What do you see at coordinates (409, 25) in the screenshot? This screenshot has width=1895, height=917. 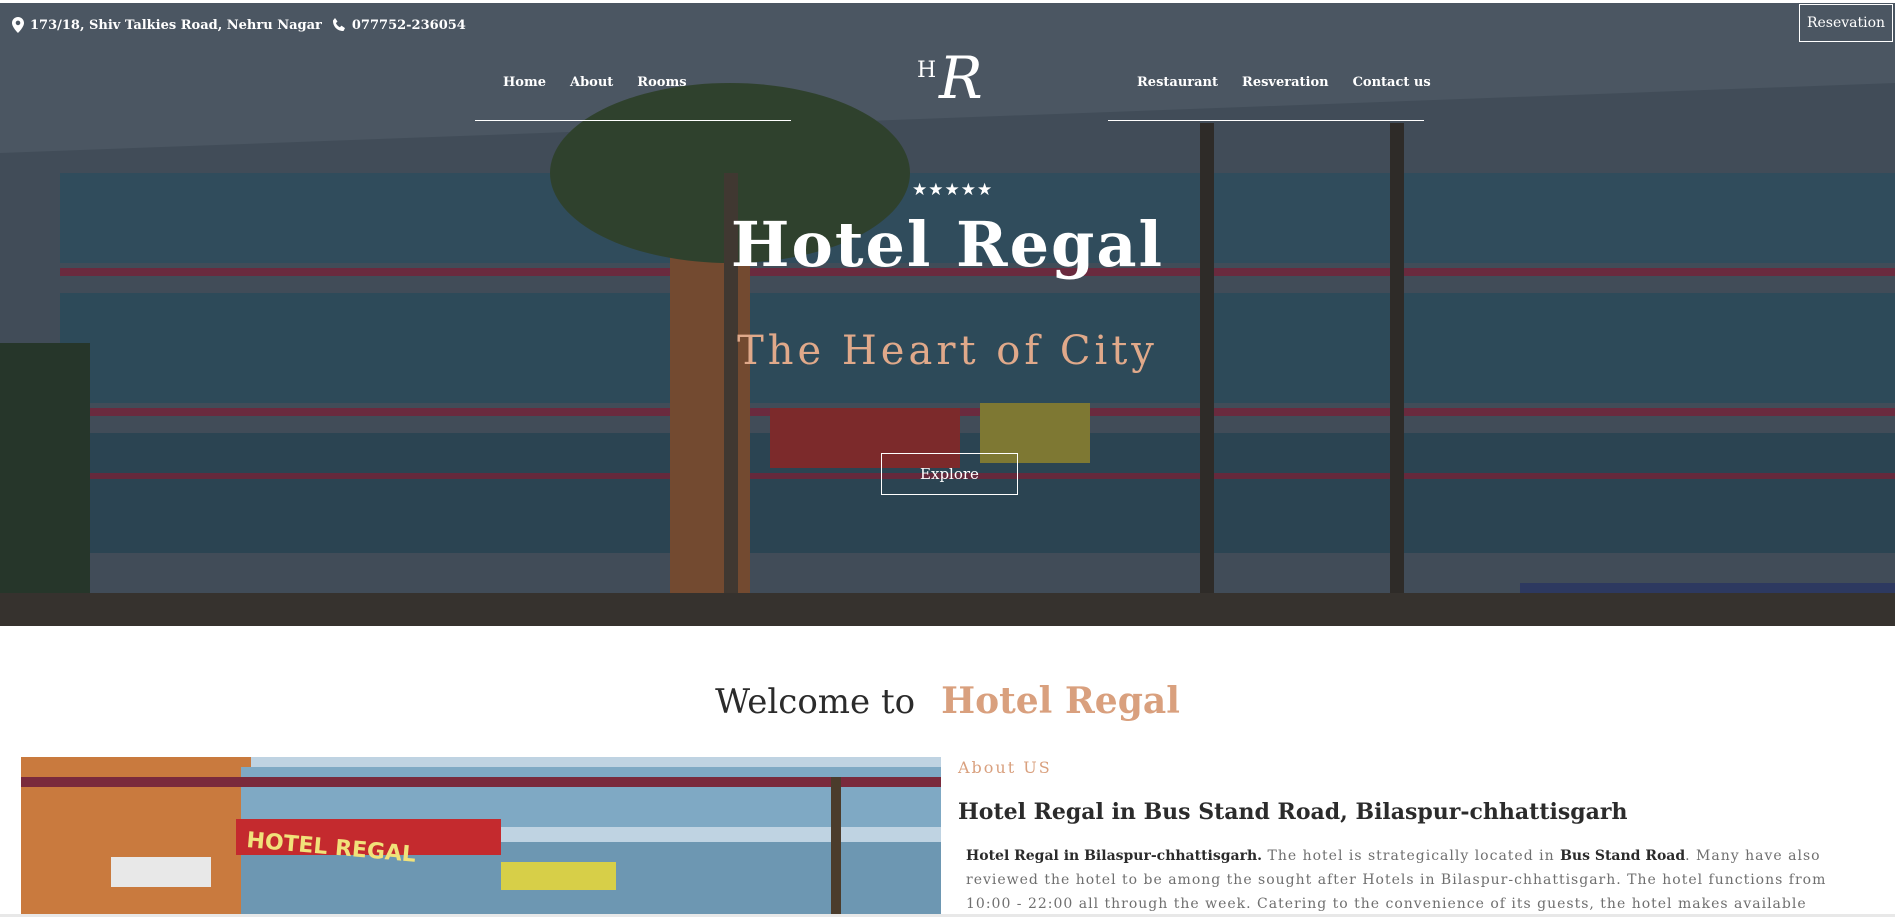 I see `phone-number: 077752-236054` at bounding box center [409, 25].